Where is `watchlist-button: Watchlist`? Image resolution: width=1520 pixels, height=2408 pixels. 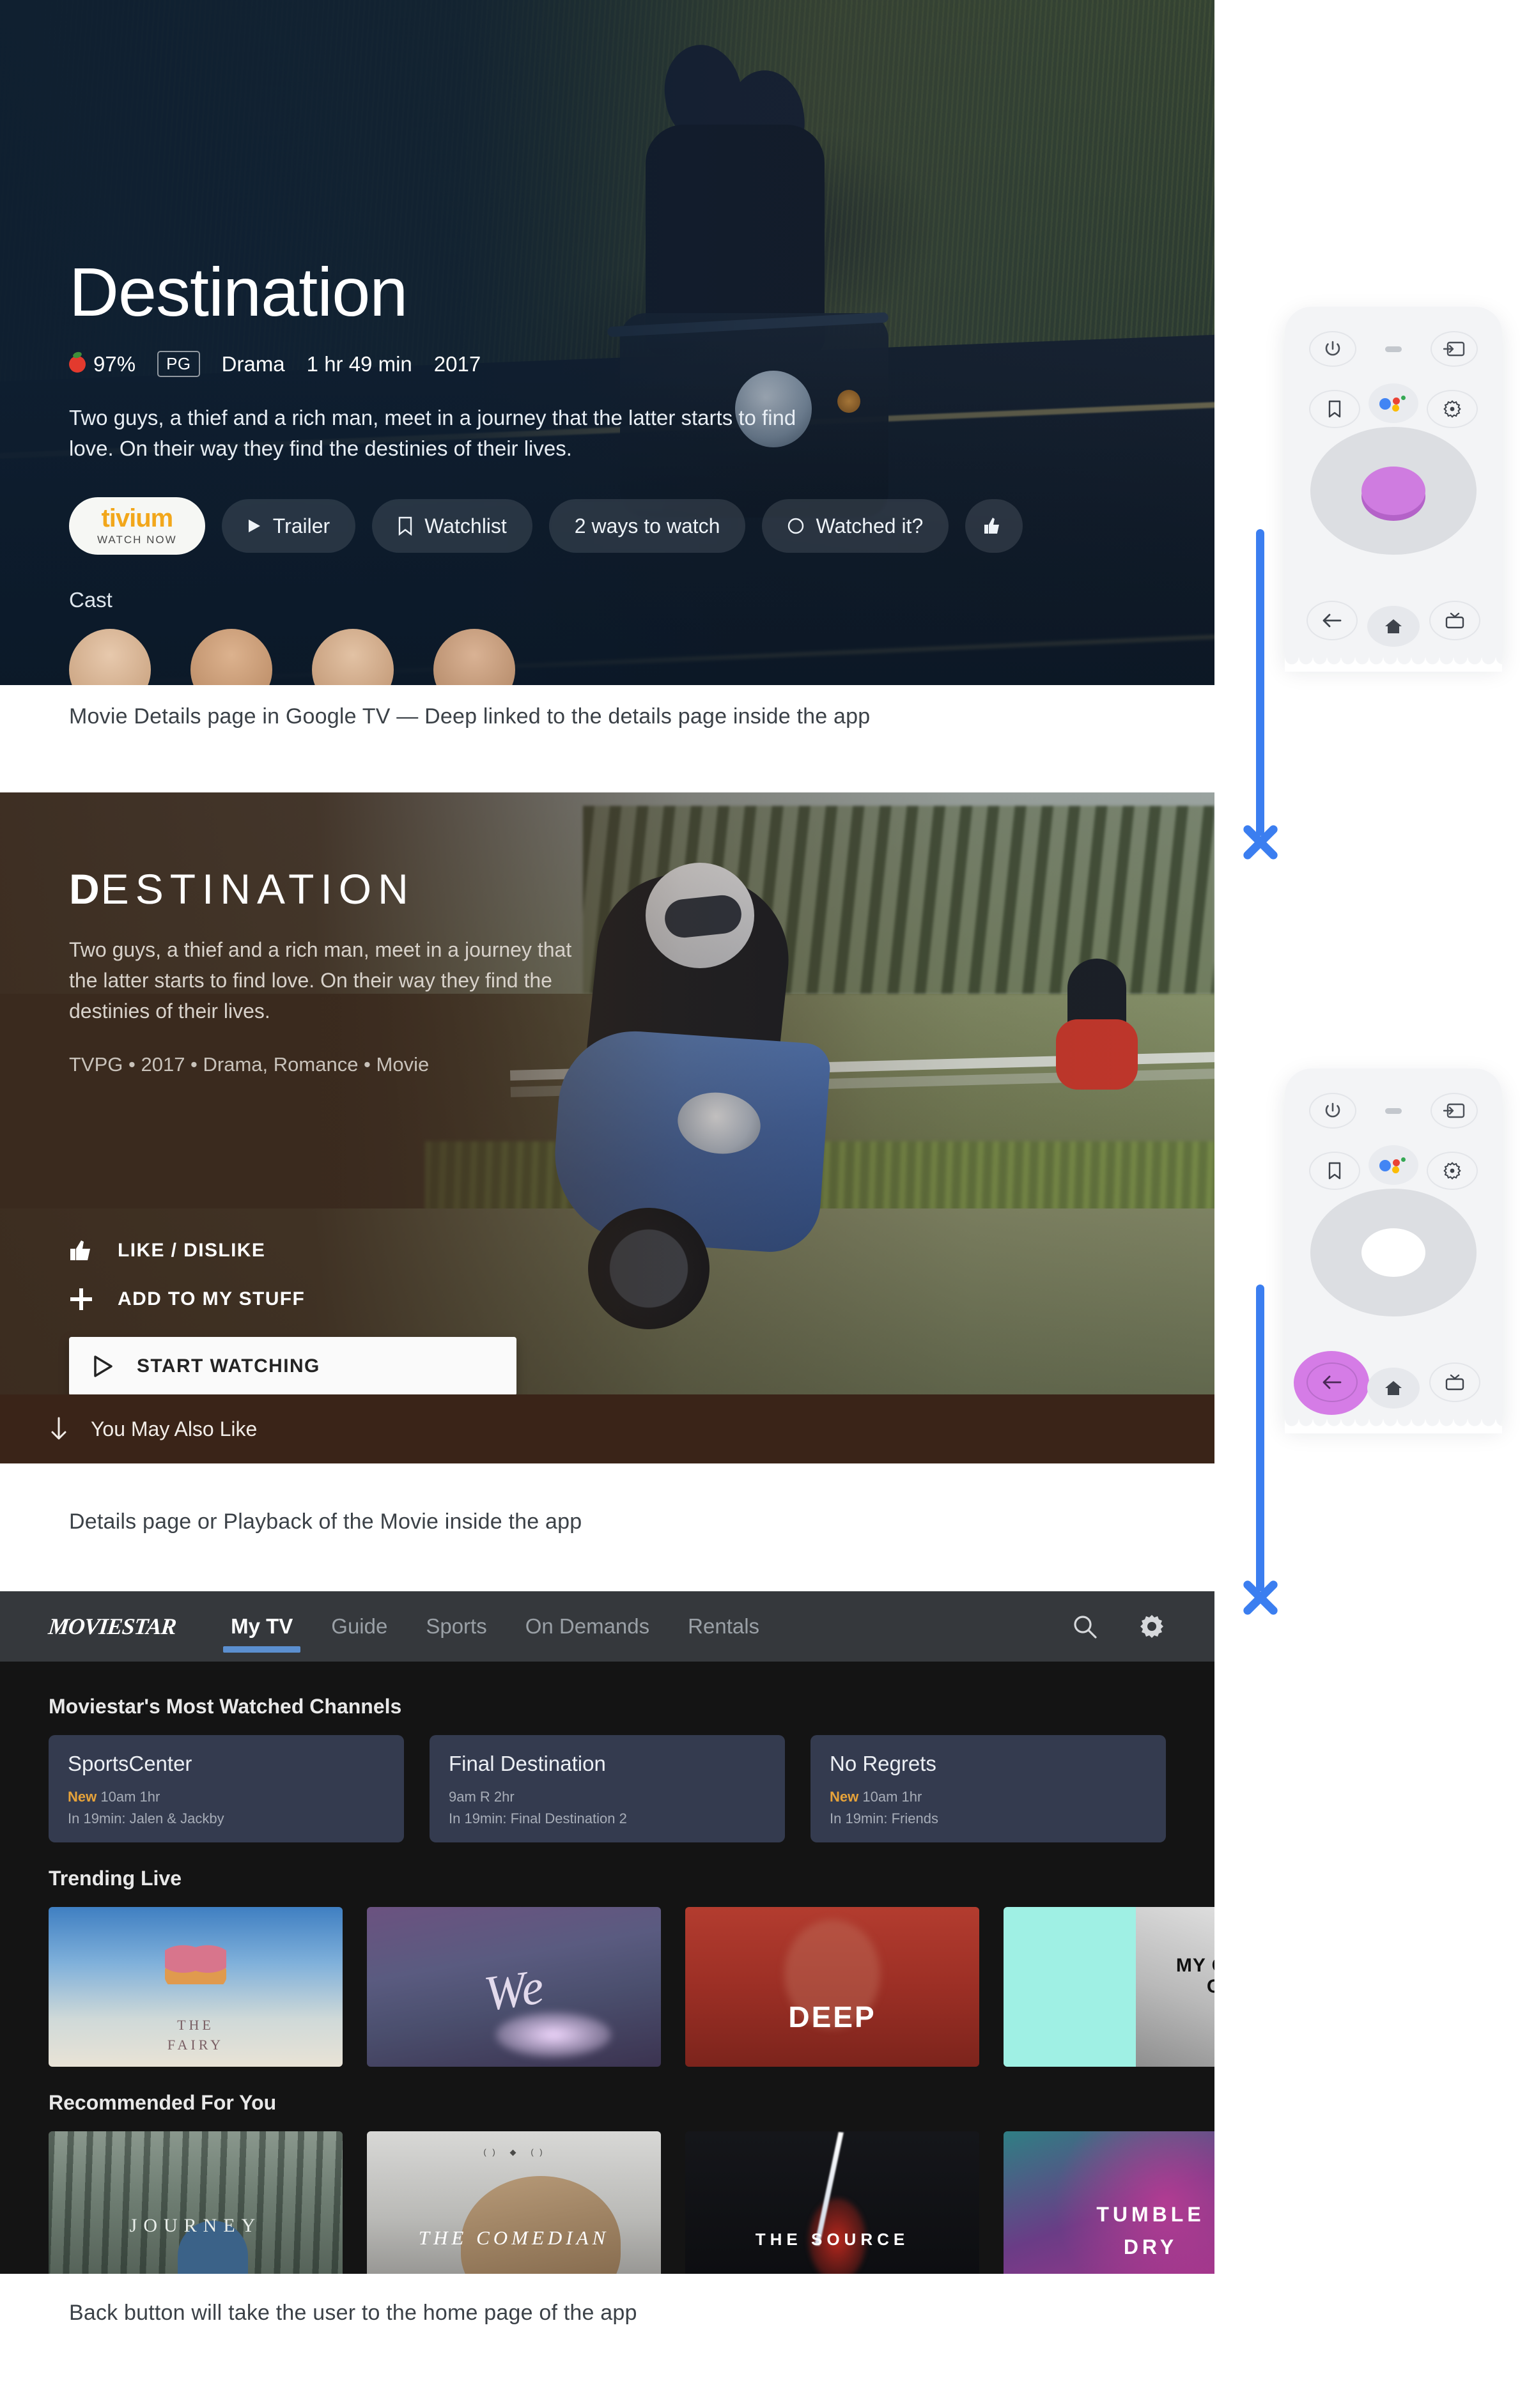
watchlist-button: Watchlist is located at coordinates (452, 526).